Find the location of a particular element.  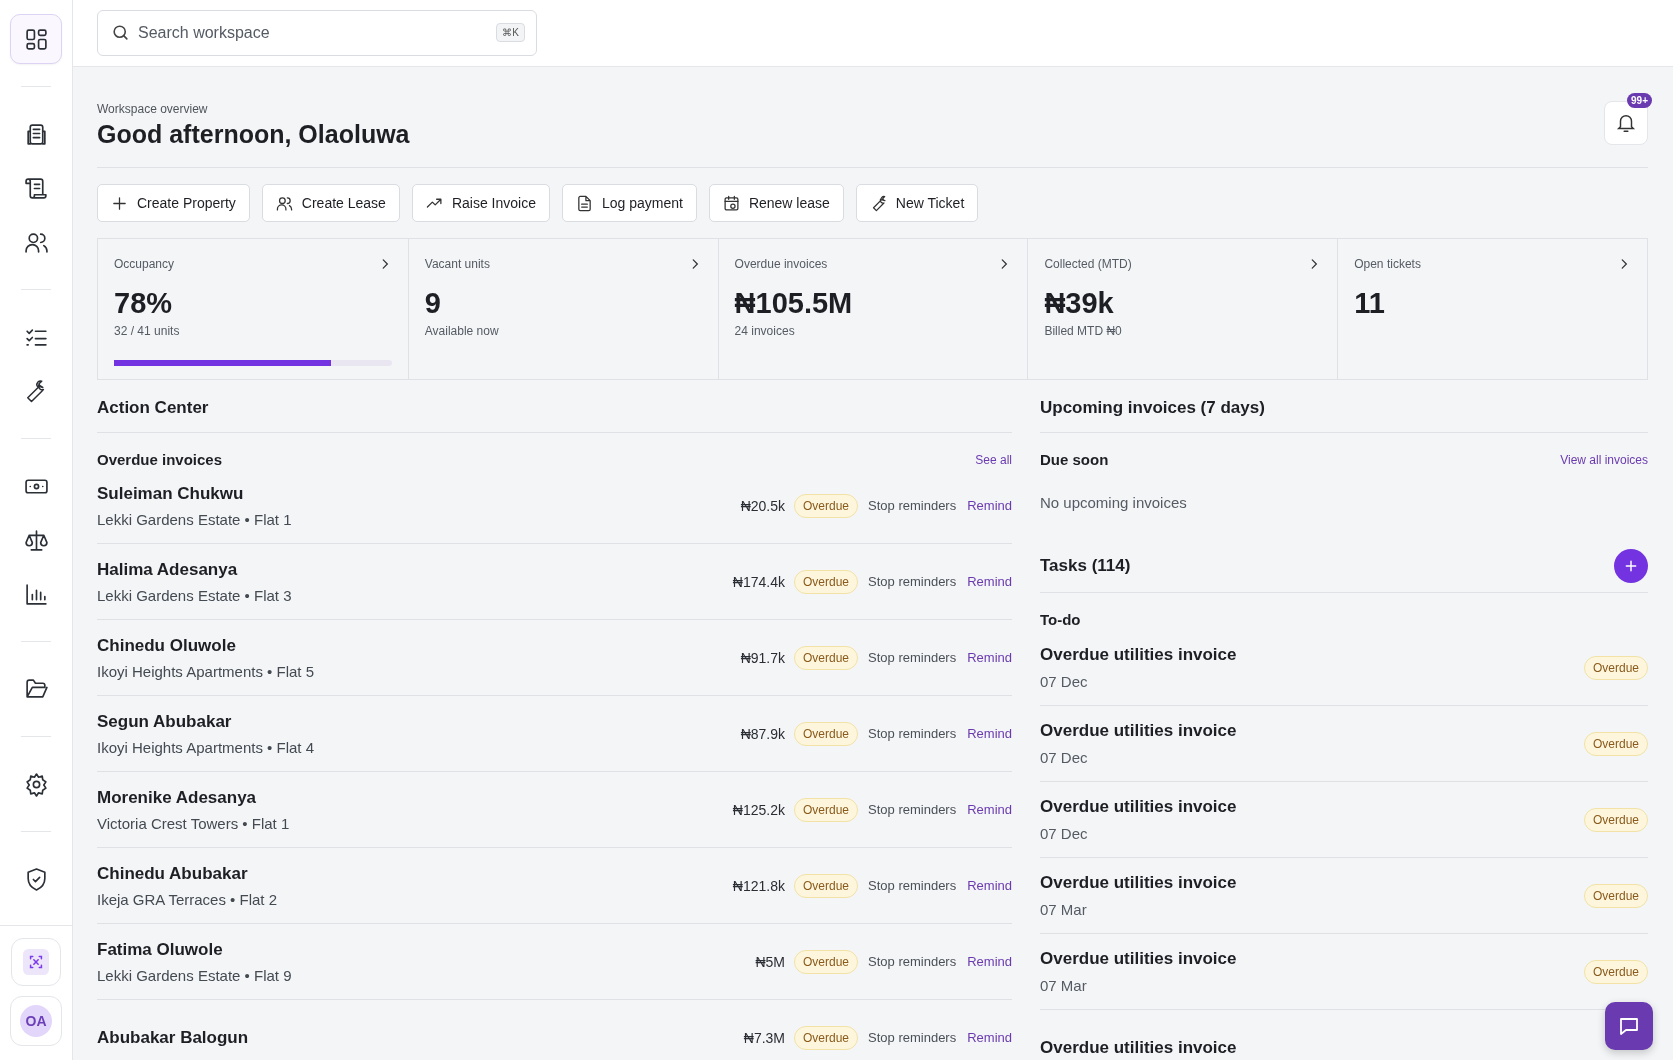

invoice-amount: ₦125.2k is located at coordinates (758, 809).